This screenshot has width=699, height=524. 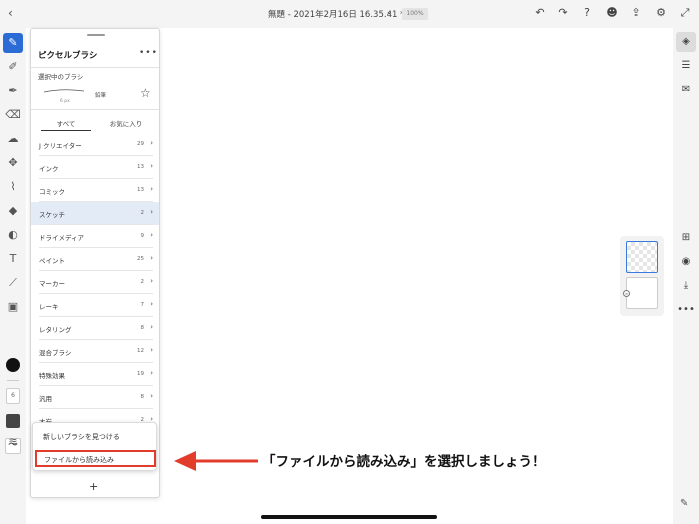 What do you see at coordinates (13, 187) in the screenshot?
I see `lasso-icon: ⌇` at bounding box center [13, 187].